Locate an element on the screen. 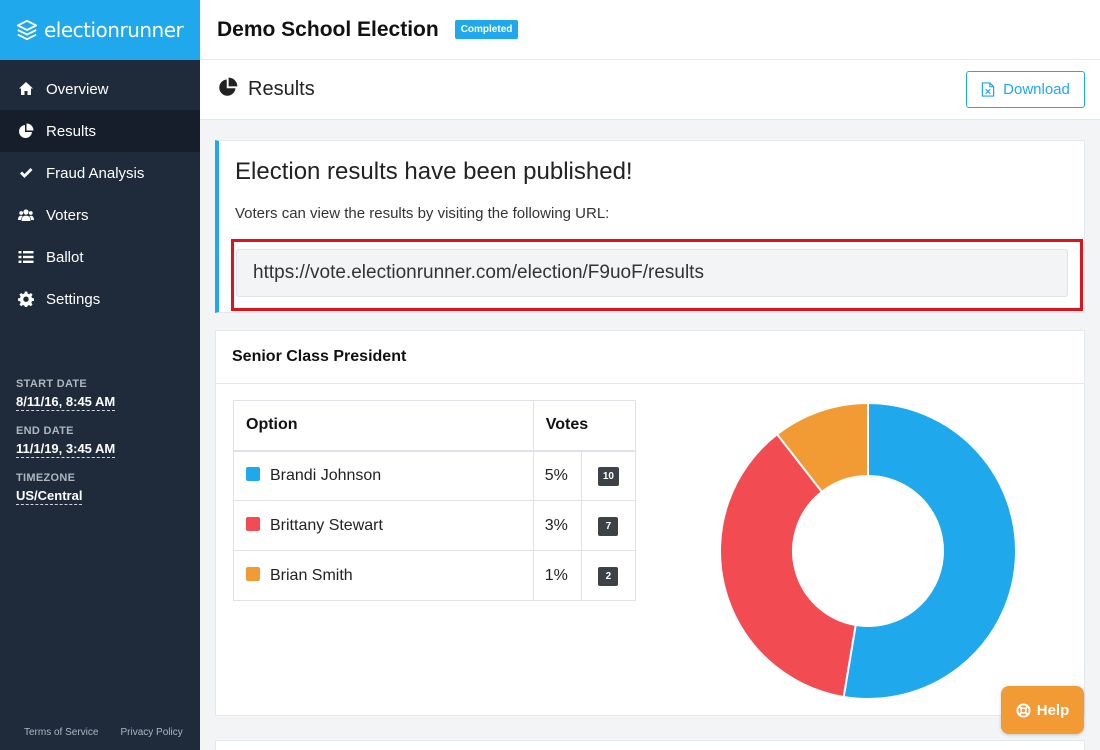 The image size is (1100, 750). vote-percent: 5% is located at coordinates (557, 475).